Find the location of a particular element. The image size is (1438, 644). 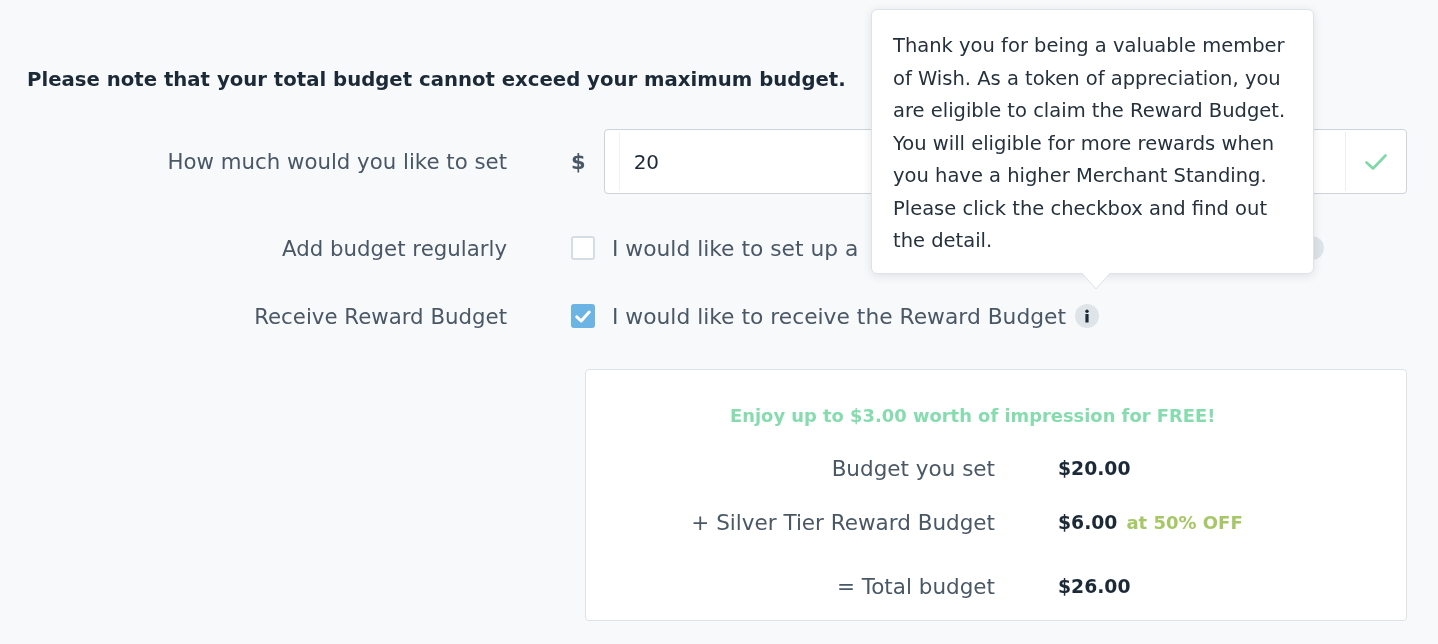

field-label: Add budget regularly is located at coordinates (394, 248).